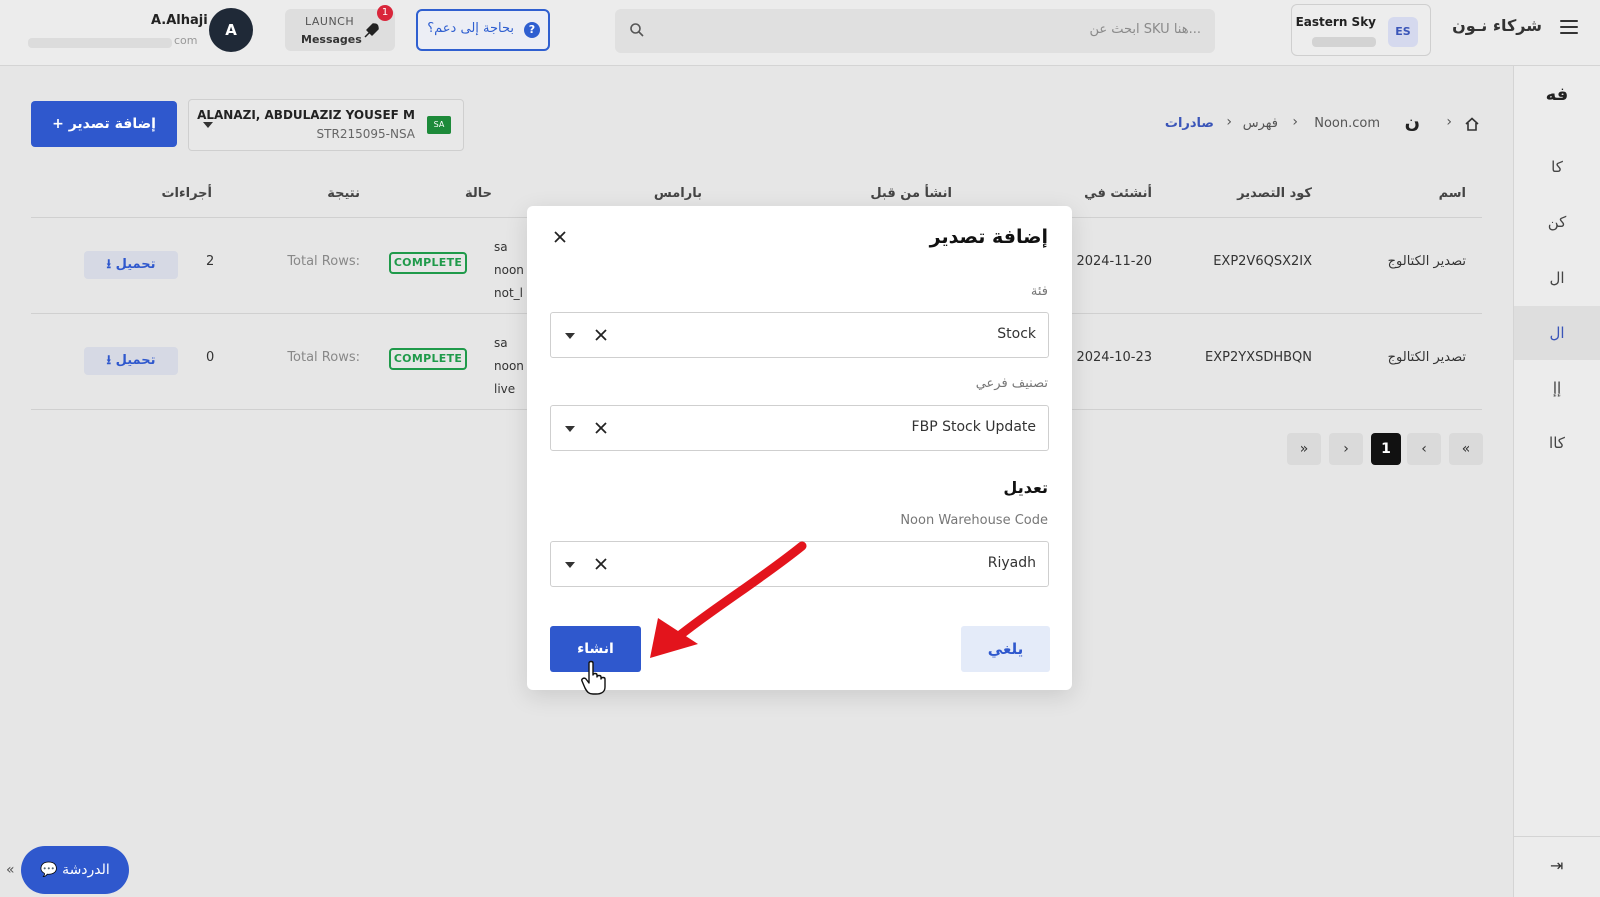  What do you see at coordinates (799, 428) in the screenshot?
I see `subcategory-select: FBP Stock Update` at bounding box center [799, 428].